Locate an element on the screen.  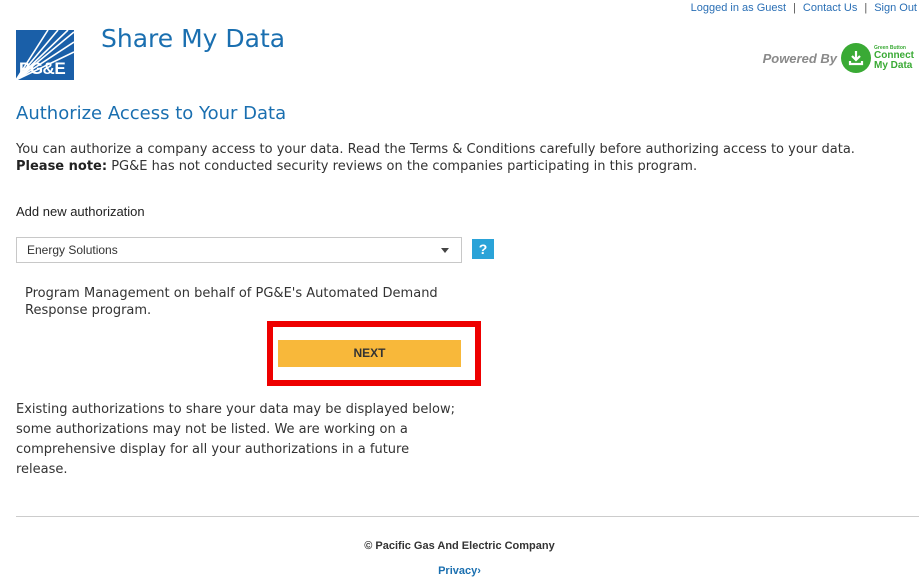
privacy-link: Privacy› is located at coordinates (459, 571).